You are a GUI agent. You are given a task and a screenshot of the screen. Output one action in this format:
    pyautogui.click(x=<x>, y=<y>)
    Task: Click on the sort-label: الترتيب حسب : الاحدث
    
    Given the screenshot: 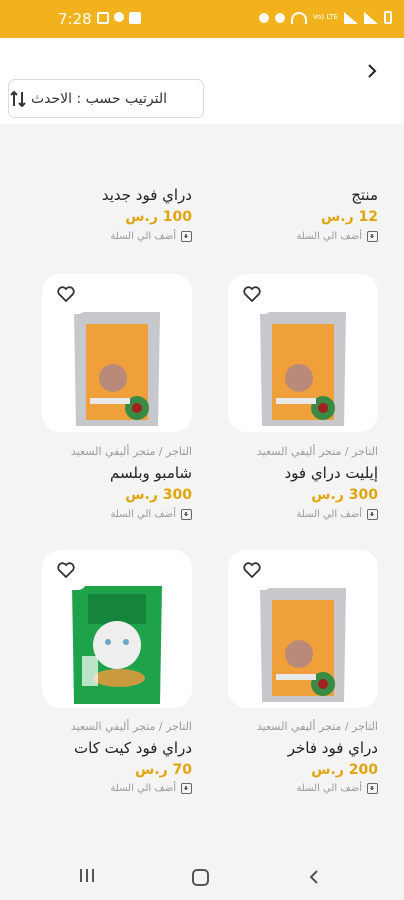 What is the action you would take?
    pyautogui.click(x=99, y=98)
    